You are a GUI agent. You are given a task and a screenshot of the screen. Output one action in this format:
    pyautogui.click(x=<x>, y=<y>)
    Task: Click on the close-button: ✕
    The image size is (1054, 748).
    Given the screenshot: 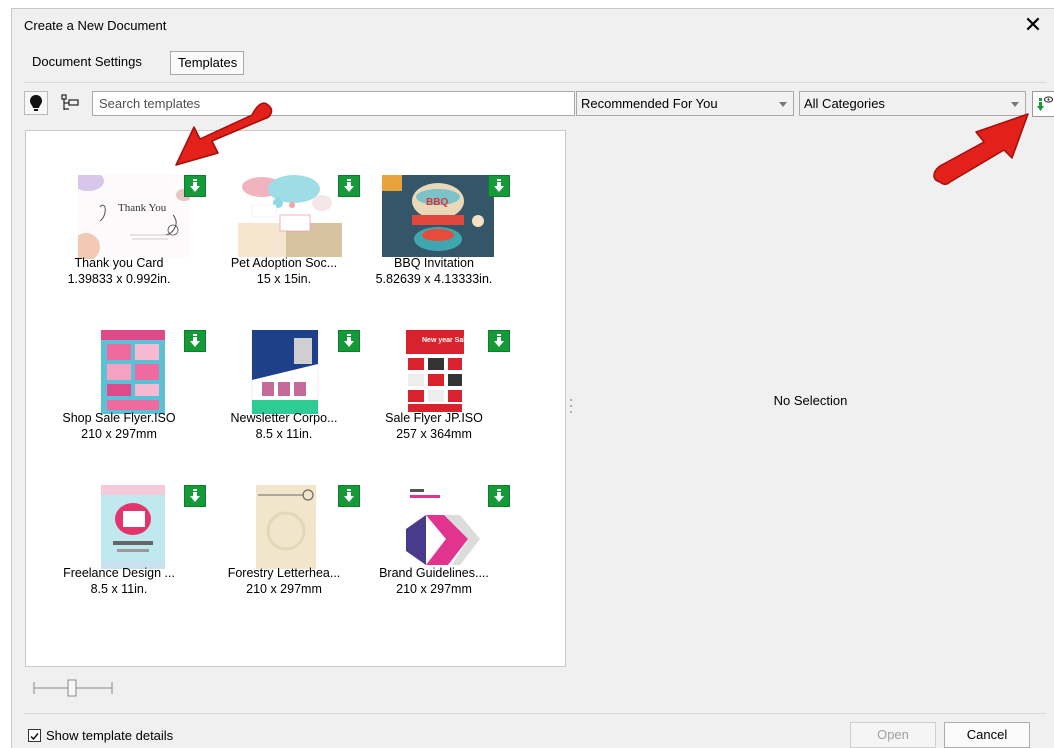 What is the action you would take?
    pyautogui.click(x=1033, y=25)
    